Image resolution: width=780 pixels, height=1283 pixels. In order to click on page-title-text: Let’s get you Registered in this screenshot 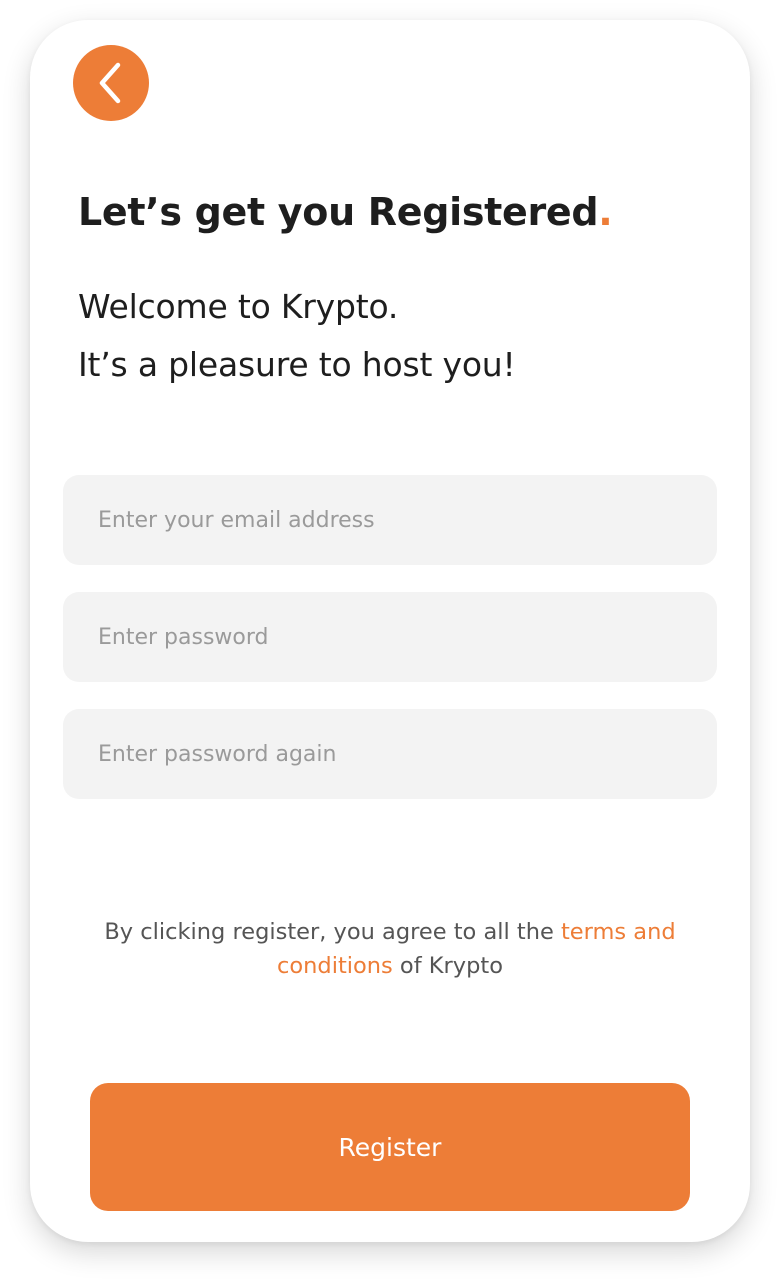, I will do `click(338, 212)`.